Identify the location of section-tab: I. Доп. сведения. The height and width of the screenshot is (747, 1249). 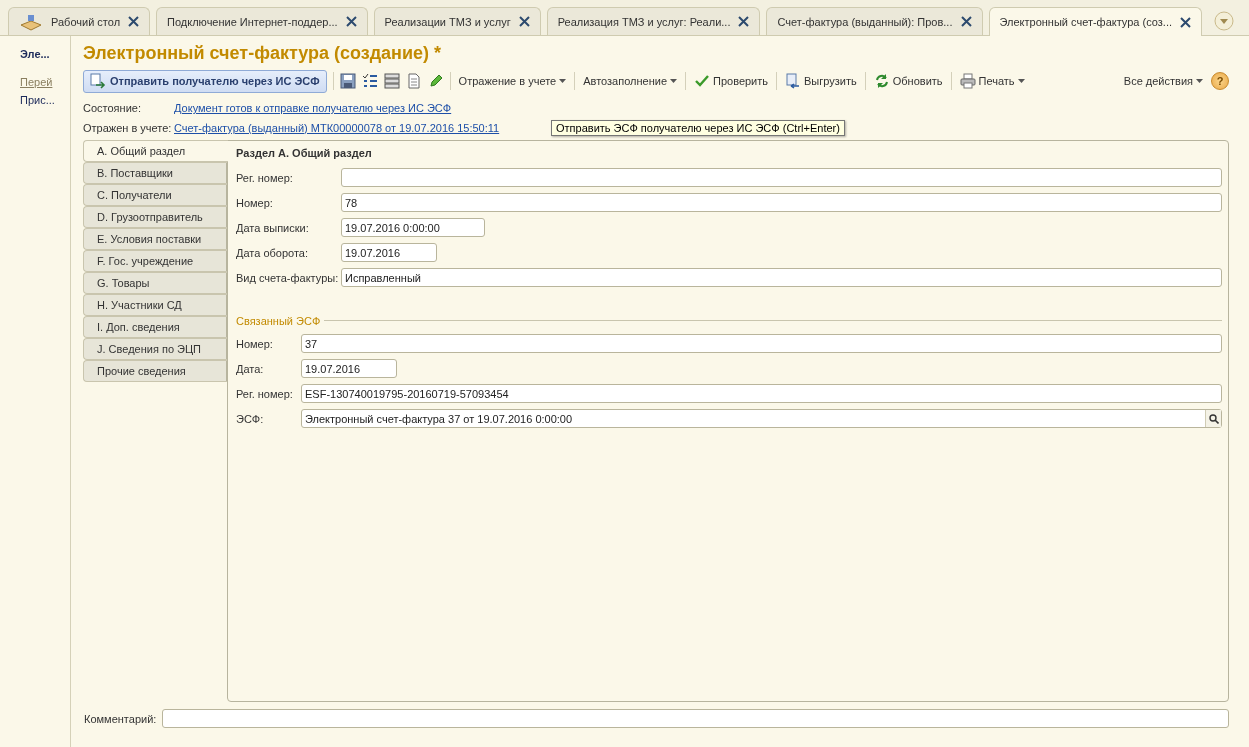
(155, 327).